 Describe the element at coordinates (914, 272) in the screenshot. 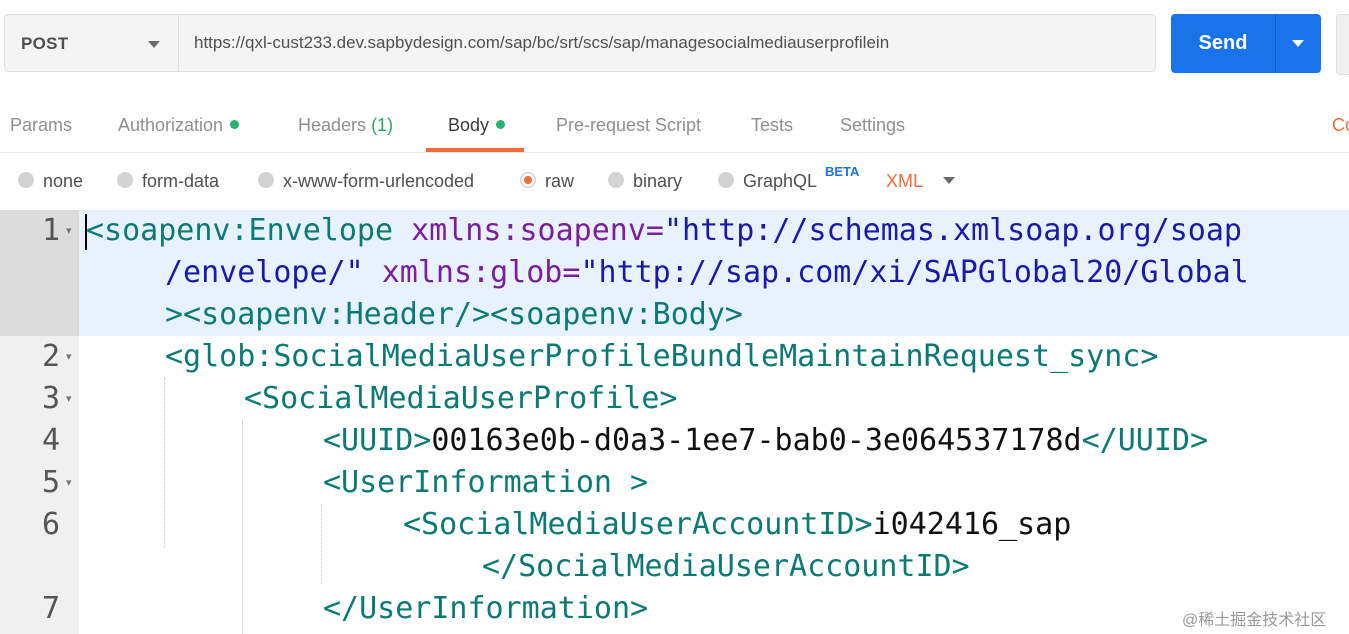

I see `xml-string: "http://sap.com/xi/SAPGlobal20/Global` at that location.